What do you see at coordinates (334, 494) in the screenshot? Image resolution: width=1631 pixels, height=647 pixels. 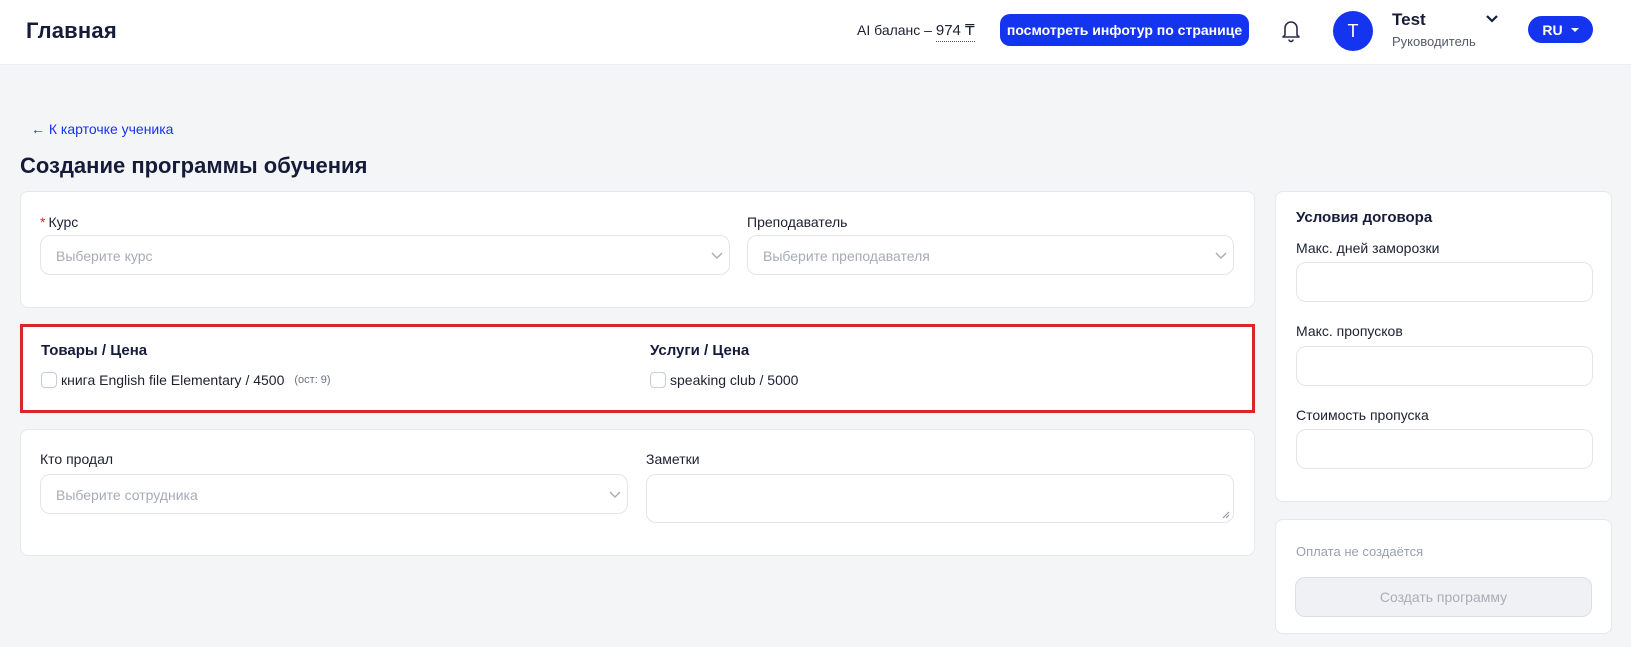 I see `seller-select: Выберите сотрудника` at bounding box center [334, 494].